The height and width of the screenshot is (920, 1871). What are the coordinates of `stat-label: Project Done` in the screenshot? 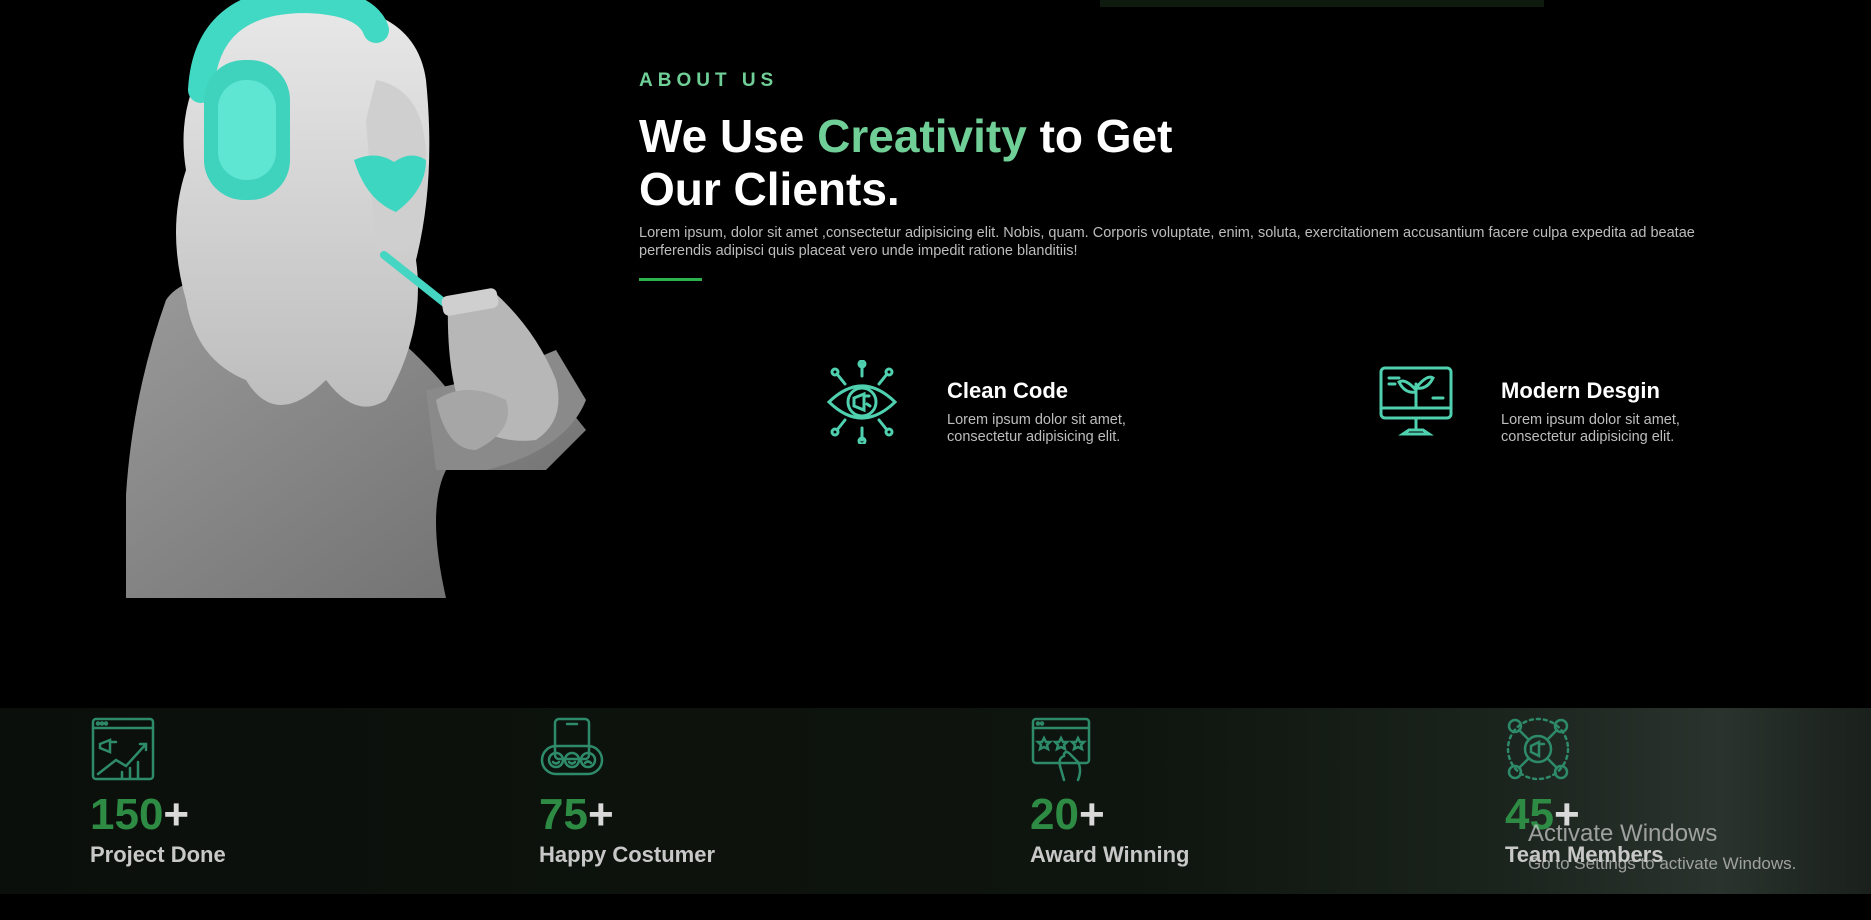 It's located at (158, 854).